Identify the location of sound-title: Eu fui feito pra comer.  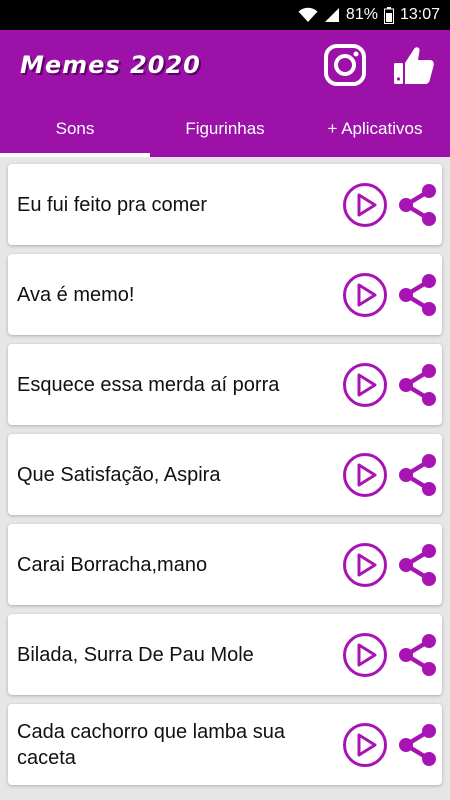
(112, 204).